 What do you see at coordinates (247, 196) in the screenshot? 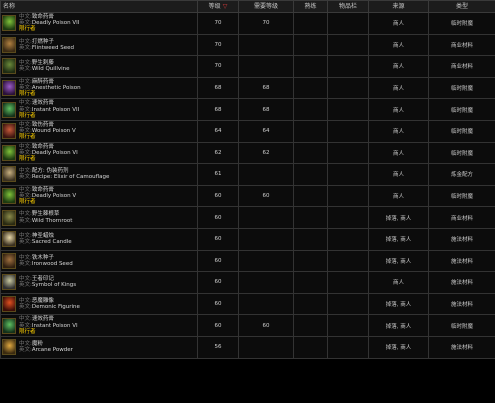
I see `table-row: 中文:致命药膏 英文:Deadly Poison V 限行者 60 60 商人 临时附魔` at bounding box center [247, 196].